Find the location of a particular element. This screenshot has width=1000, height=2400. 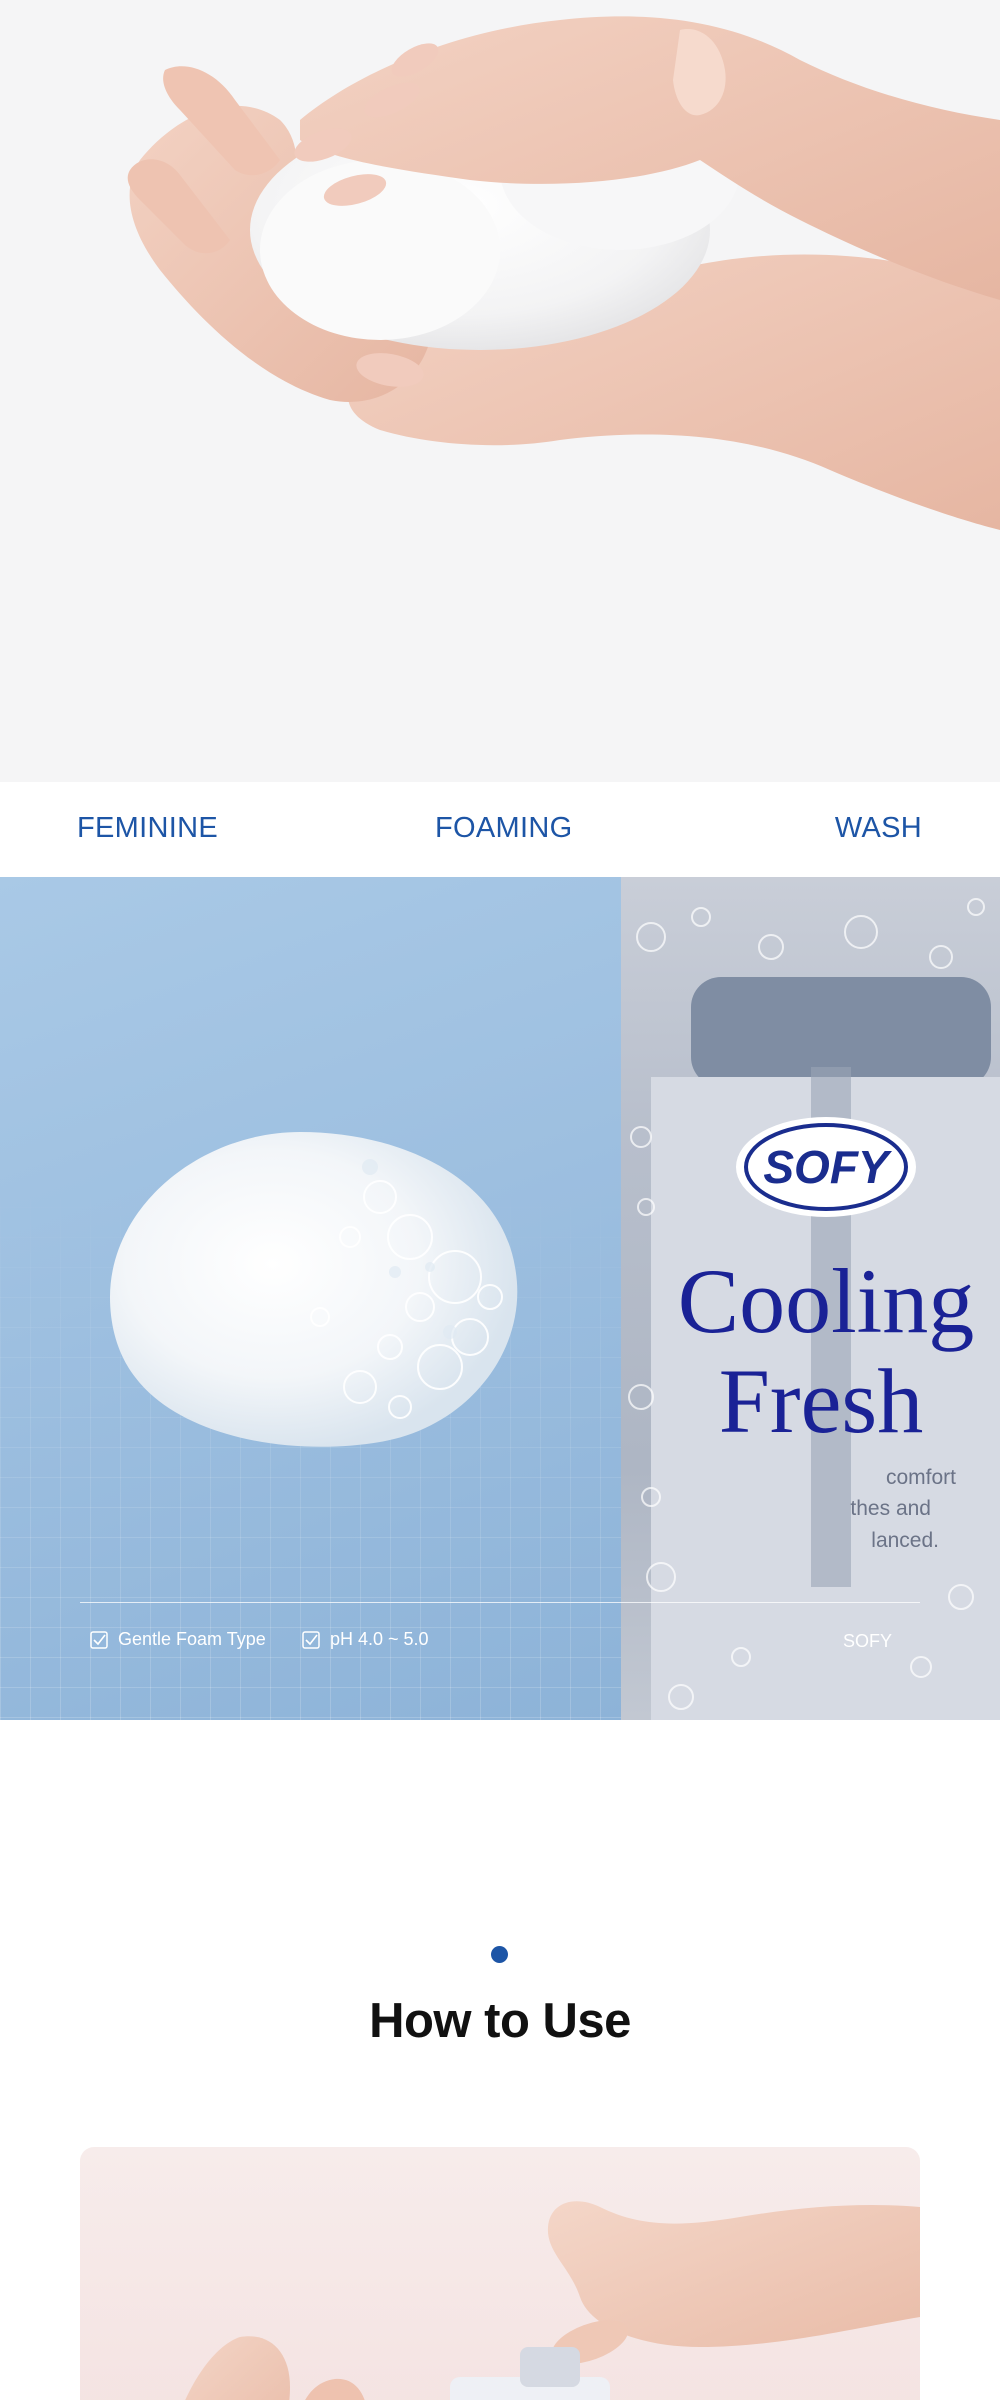

hand-pump-illustration is located at coordinates (552, 2300).